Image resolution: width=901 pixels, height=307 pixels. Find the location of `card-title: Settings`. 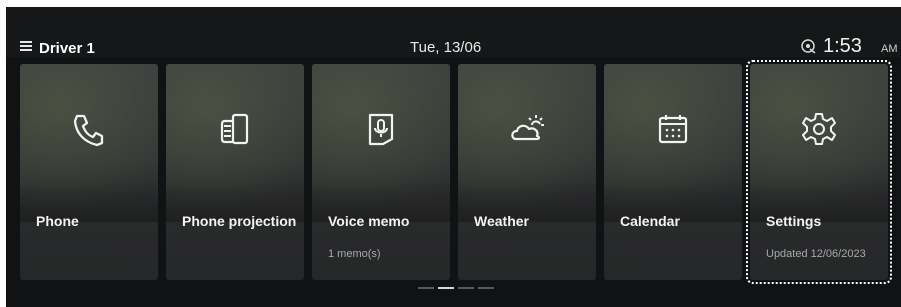

card-title: Settings is located at coordinates (794, 221).